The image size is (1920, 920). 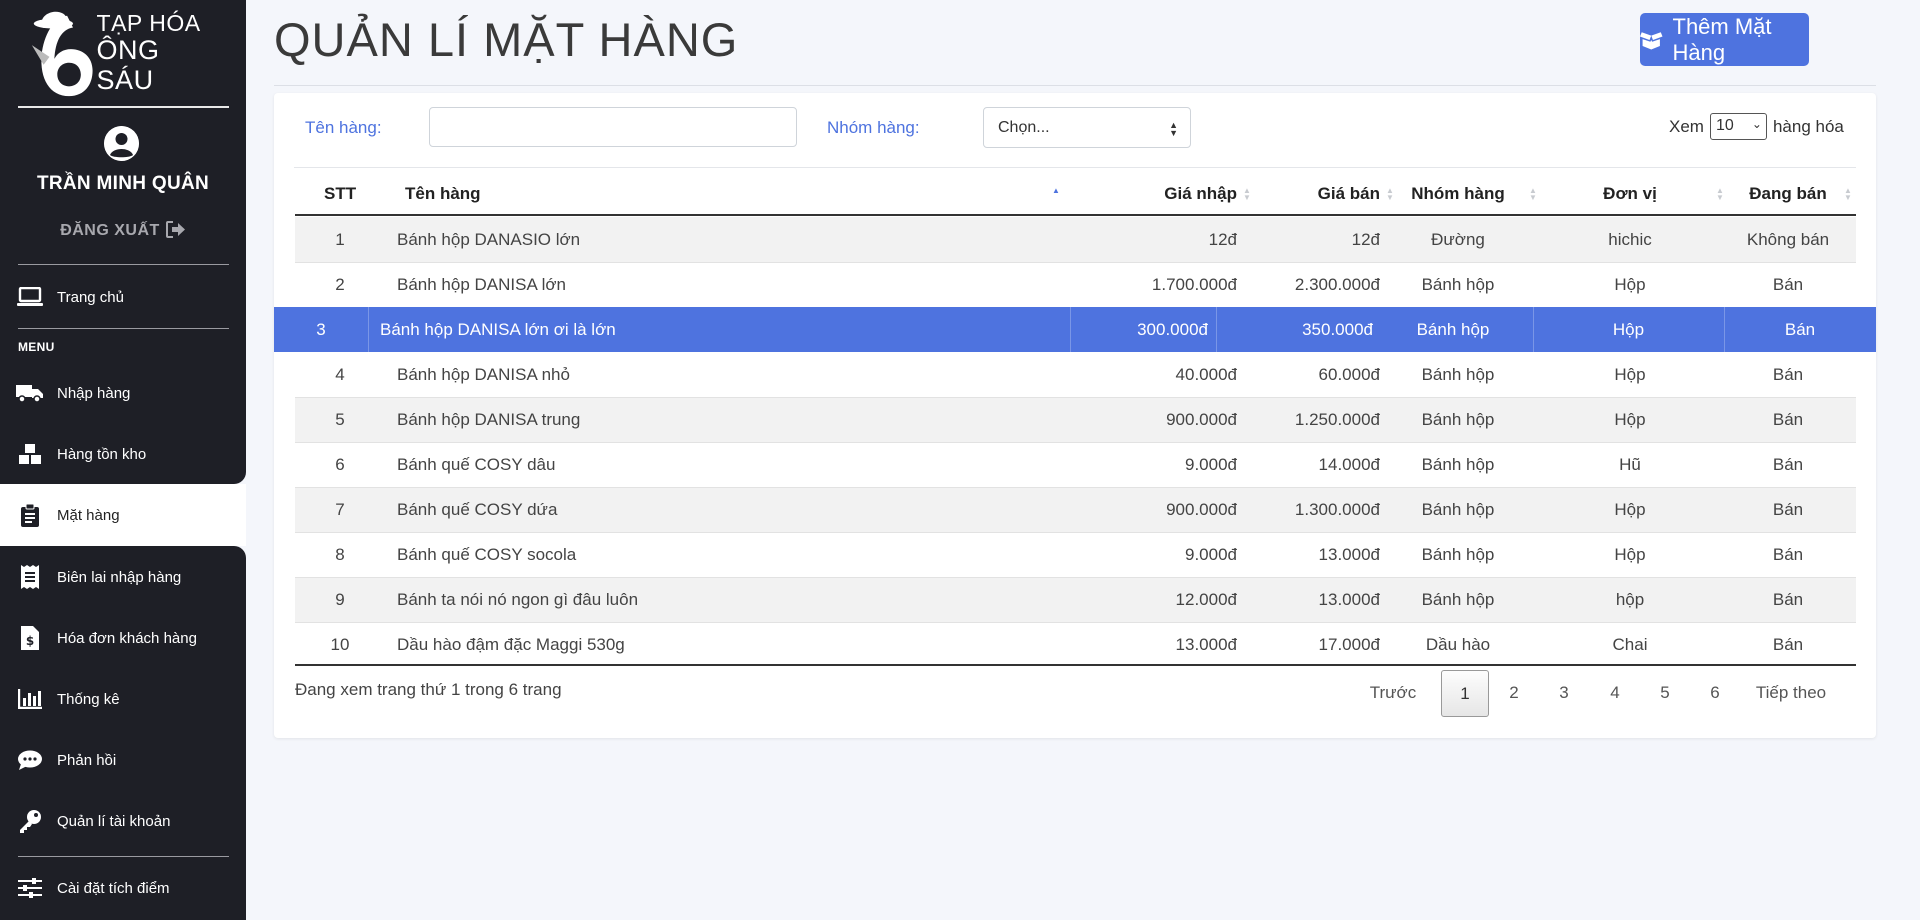 I want to click on sidebar-item-label: Phản hồi, so click(x=87, y=760).